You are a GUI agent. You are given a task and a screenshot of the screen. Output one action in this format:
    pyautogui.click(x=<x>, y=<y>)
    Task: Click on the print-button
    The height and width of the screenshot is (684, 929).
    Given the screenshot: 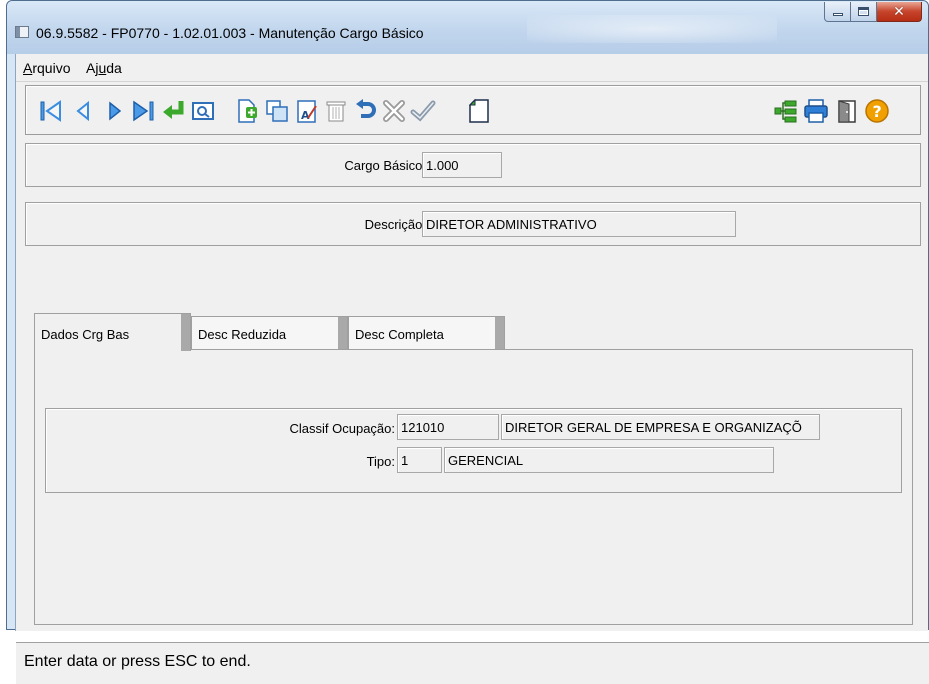 What is the action you would take?
    pyautogui.click(x=816, y=111)
    